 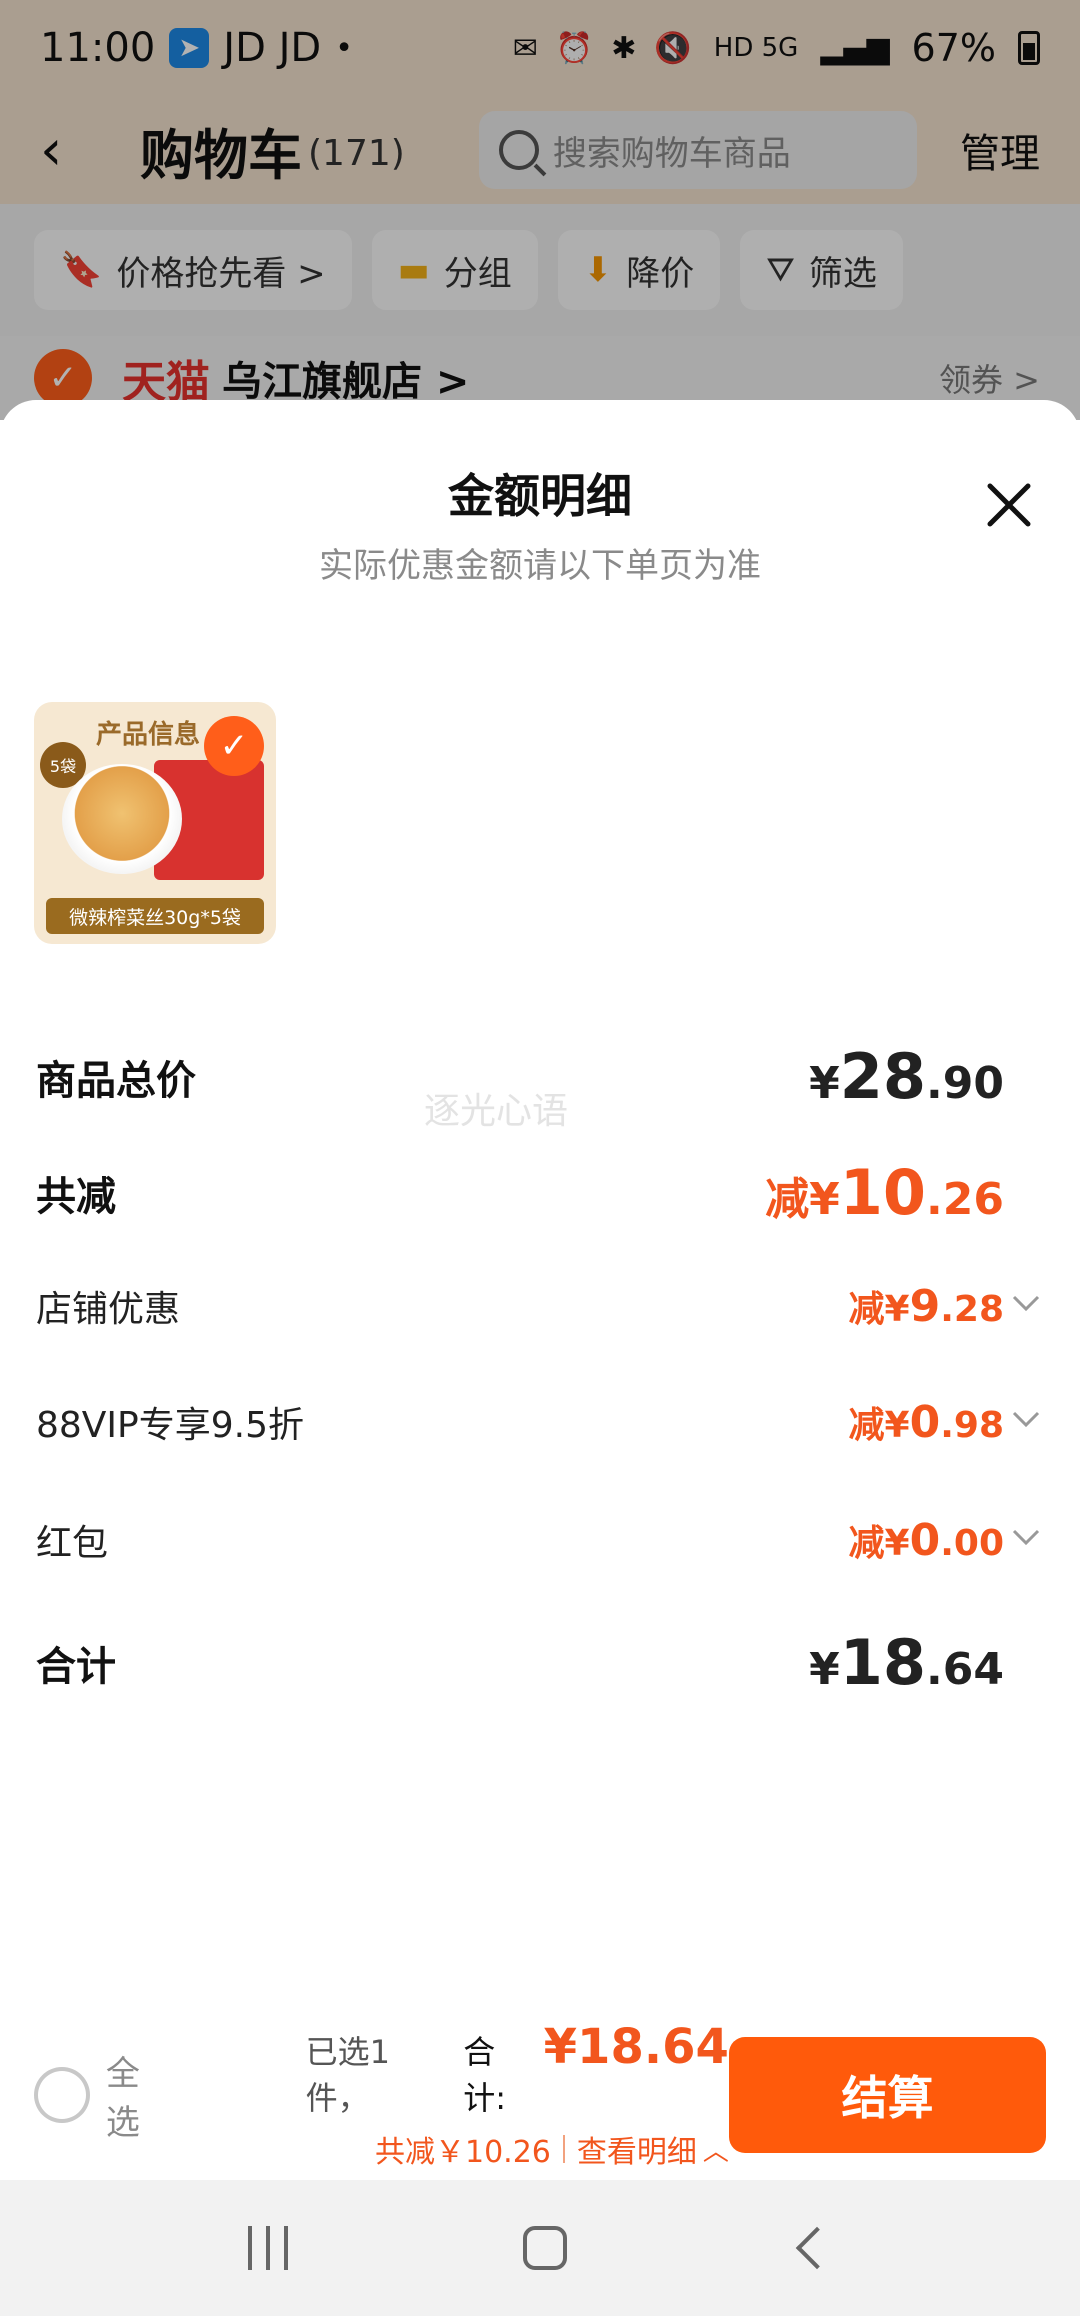 I want to click on selected-count: 已选1件，, so click(x=348, y=2075).